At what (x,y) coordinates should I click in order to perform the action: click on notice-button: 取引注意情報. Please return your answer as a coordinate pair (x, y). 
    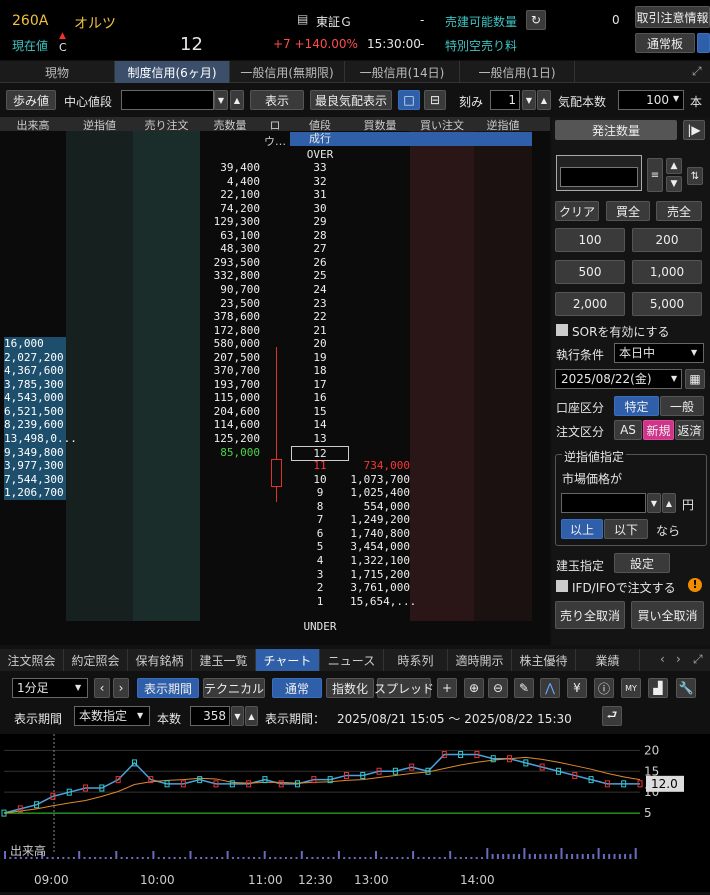
    Looking at the image, I should click on (672, 17).